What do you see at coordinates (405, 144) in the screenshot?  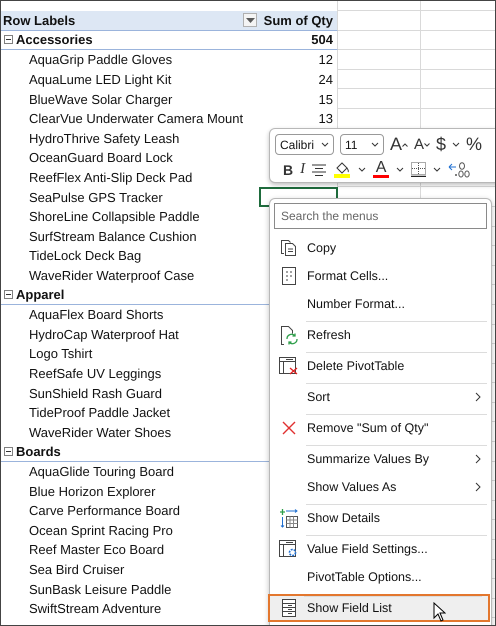 I see `caret-up-icon` at bounding box center [405, 144].